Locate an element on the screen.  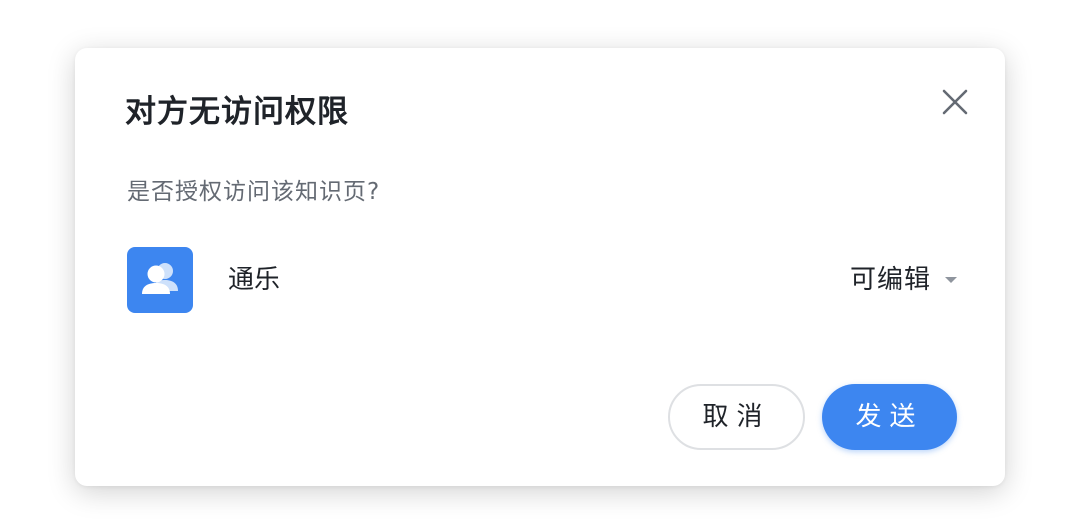
member-name: 通乐 is located at coordinates (254, 280).